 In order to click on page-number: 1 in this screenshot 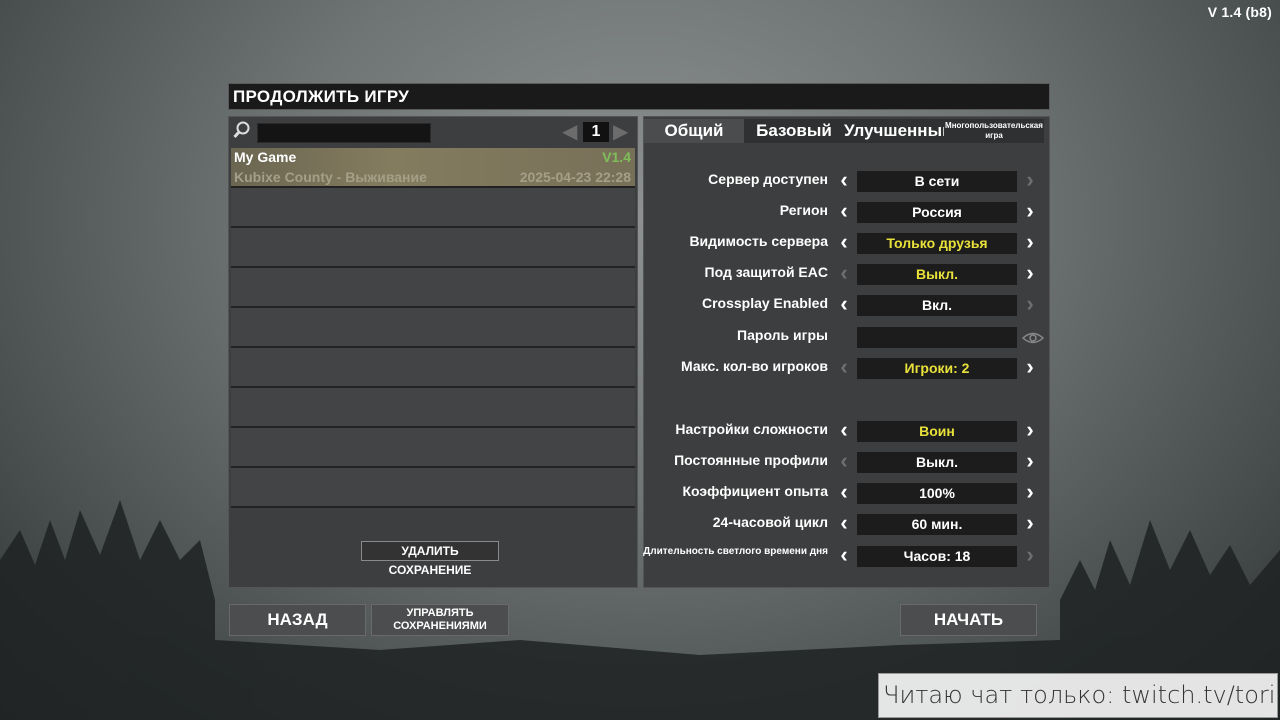, I will do `click(596, 132)`.